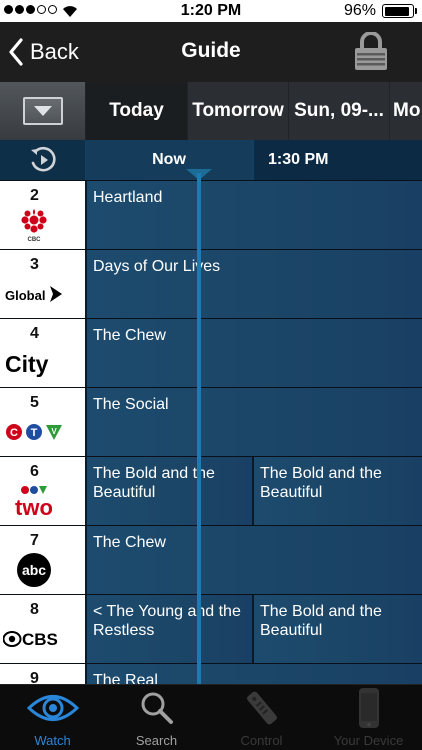 The height and width of the screenshot is (750, 422). Describe the element at coordinates (27, 364) in the screenshot. I see `svg-text: City` at that location.